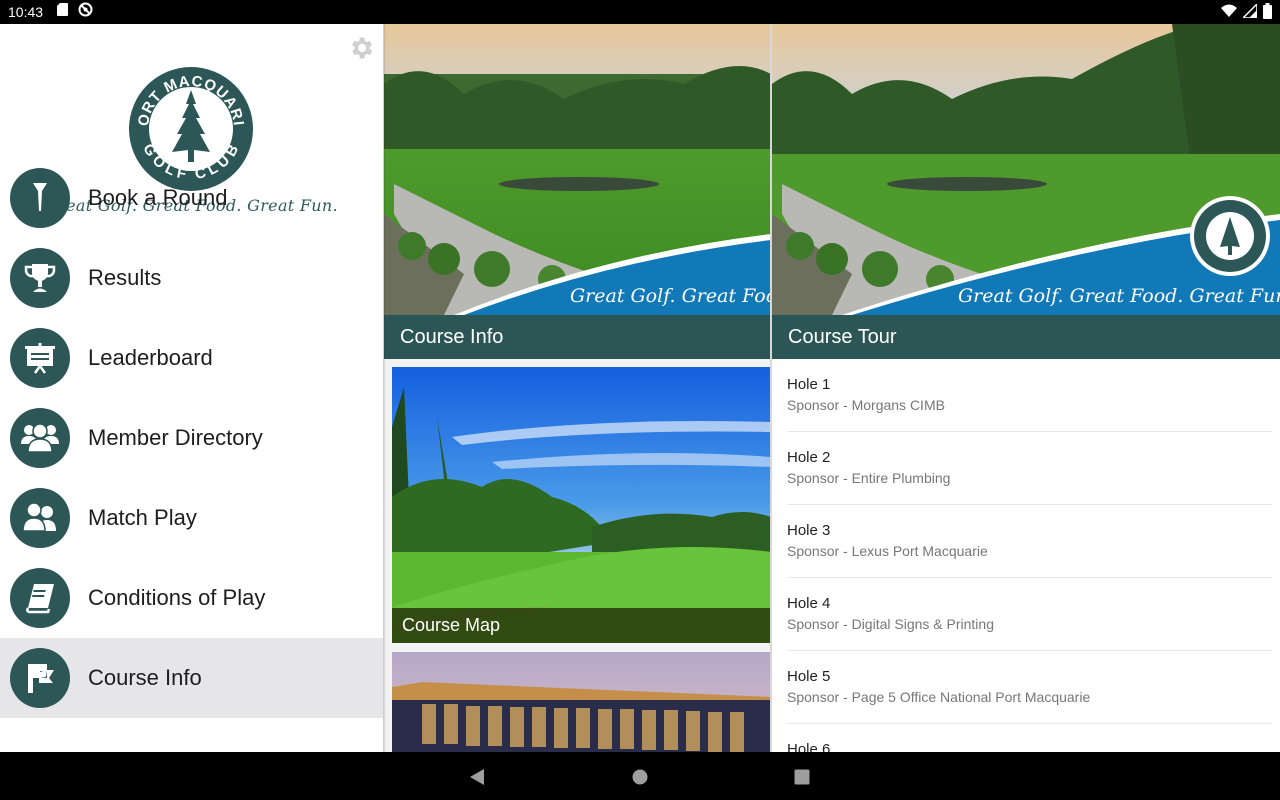 Image resolution: width=1280 pixels, height=800 pixels. I want to click on hole-sponsor: Sponsor - Entire Plumbing, so click(869, 478).